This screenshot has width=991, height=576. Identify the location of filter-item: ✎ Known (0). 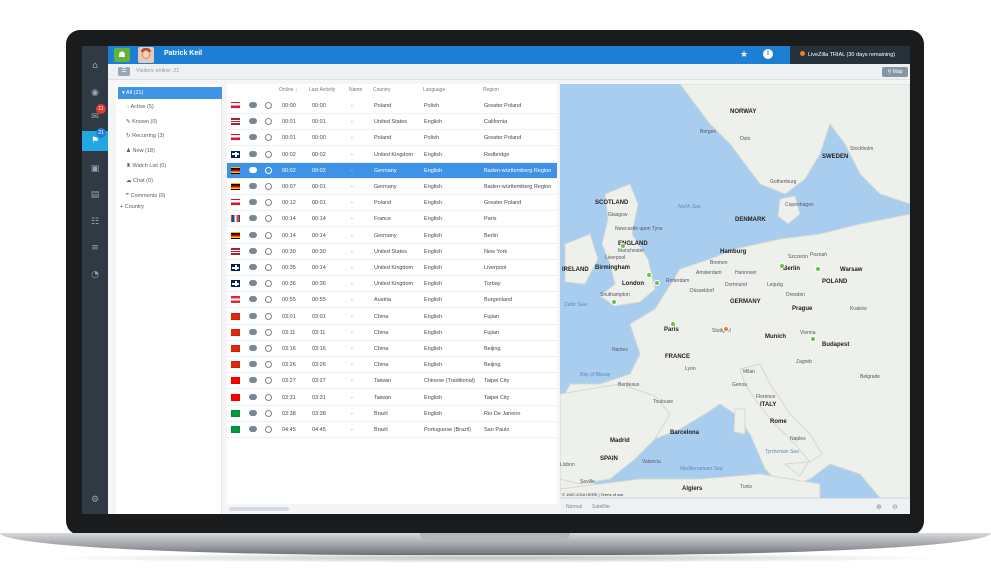
(141, 122).